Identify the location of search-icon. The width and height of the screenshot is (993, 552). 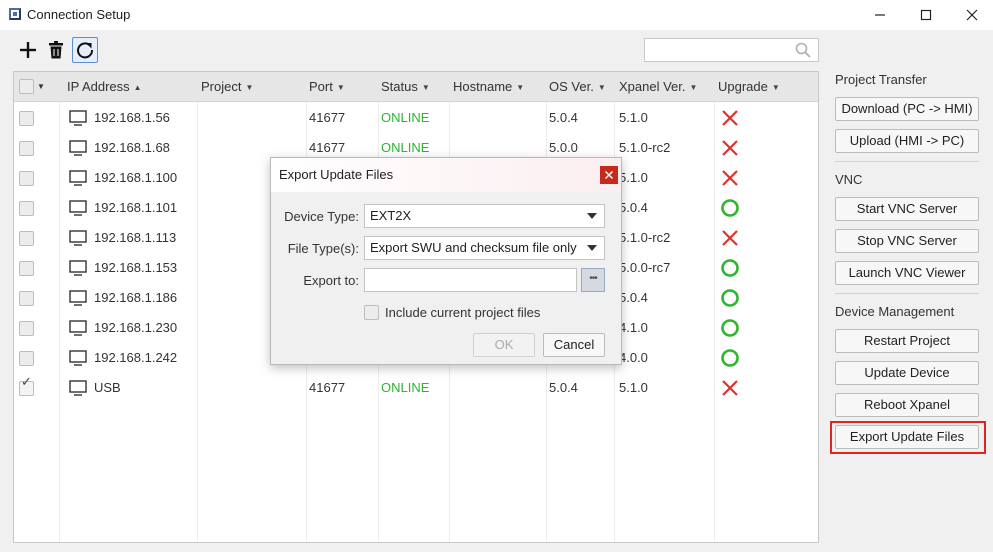
(803, 50).